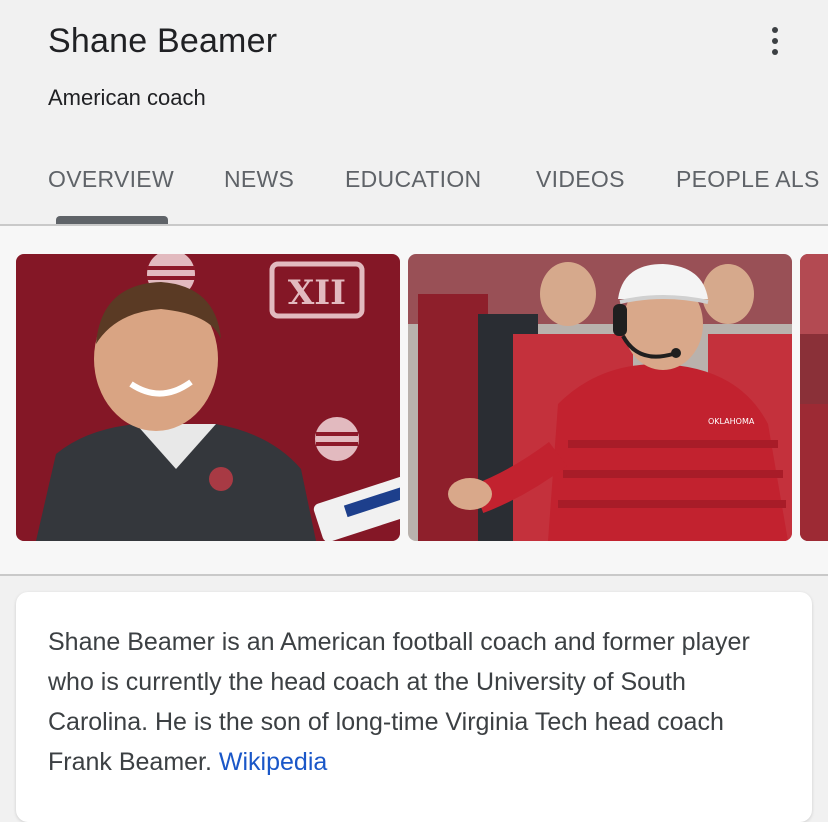 The image size is (828, 822). Describe the element at coordinates (414, 575) in the screenshot. I see `divider` at that location.